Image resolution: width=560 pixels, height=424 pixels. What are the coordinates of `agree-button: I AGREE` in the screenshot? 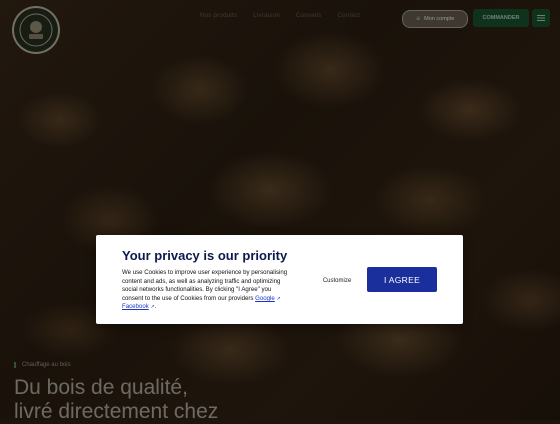 It's located at (402, 279).